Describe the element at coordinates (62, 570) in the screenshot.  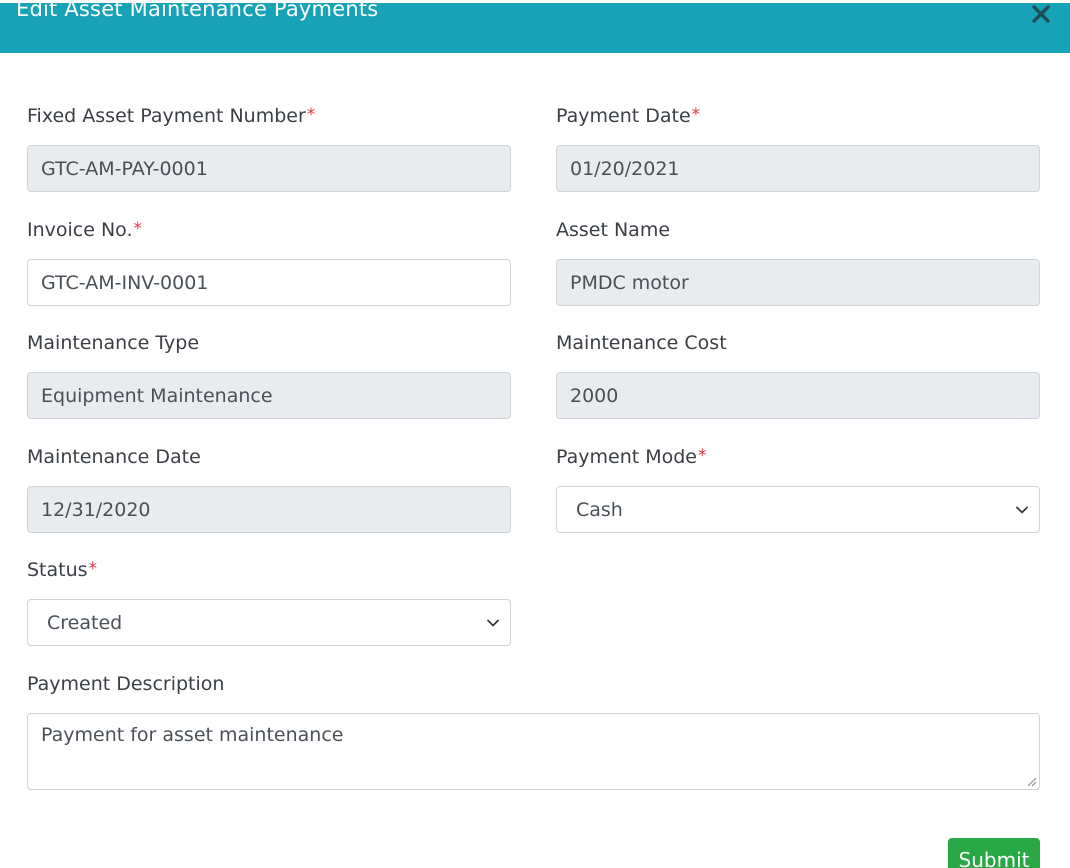
I see `status-label: Status*` at that location.